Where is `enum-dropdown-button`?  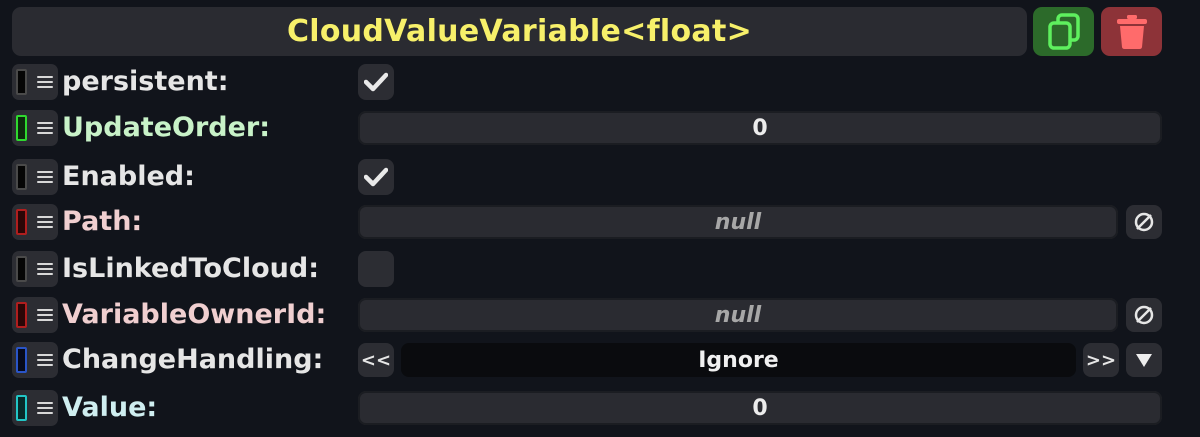 enum-dropdown-button is located at coordinates (1144, 360).